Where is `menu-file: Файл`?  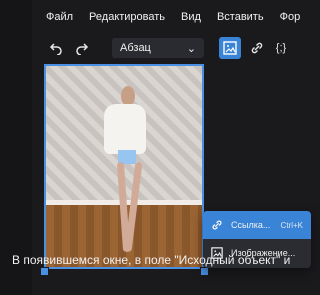
menu-file: Файл is located at coordinates (59, 17).